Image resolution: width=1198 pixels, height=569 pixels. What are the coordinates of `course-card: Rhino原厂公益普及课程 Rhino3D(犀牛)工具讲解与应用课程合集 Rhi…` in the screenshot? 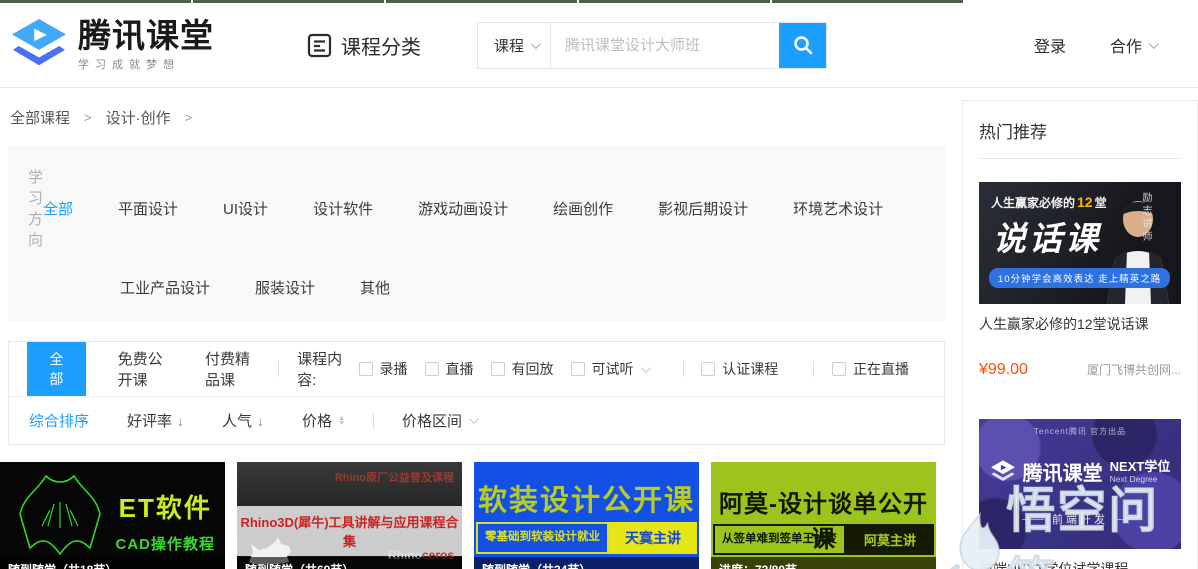 It's located at (349, 515).